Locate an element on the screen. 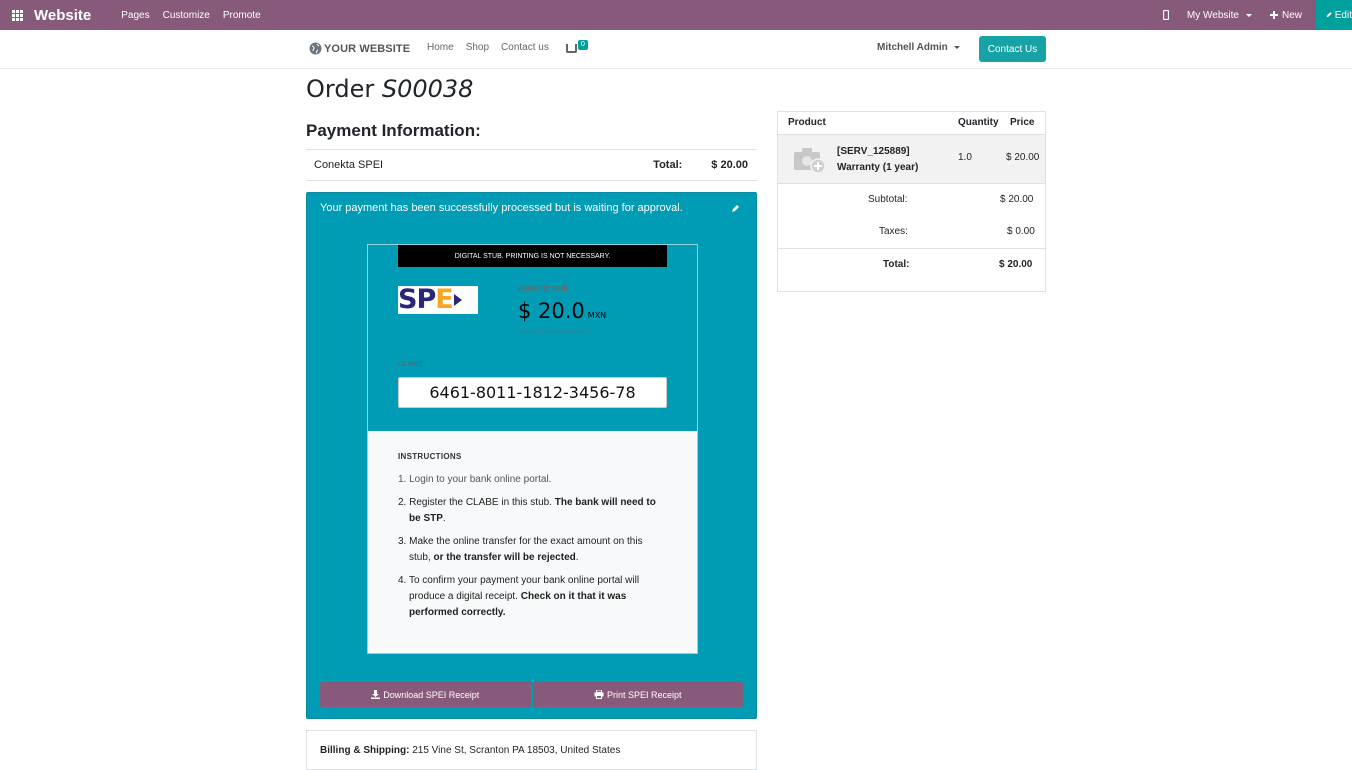 The image size is (1352, 770). order-number: S00038 is located at coordinates (427, 89).